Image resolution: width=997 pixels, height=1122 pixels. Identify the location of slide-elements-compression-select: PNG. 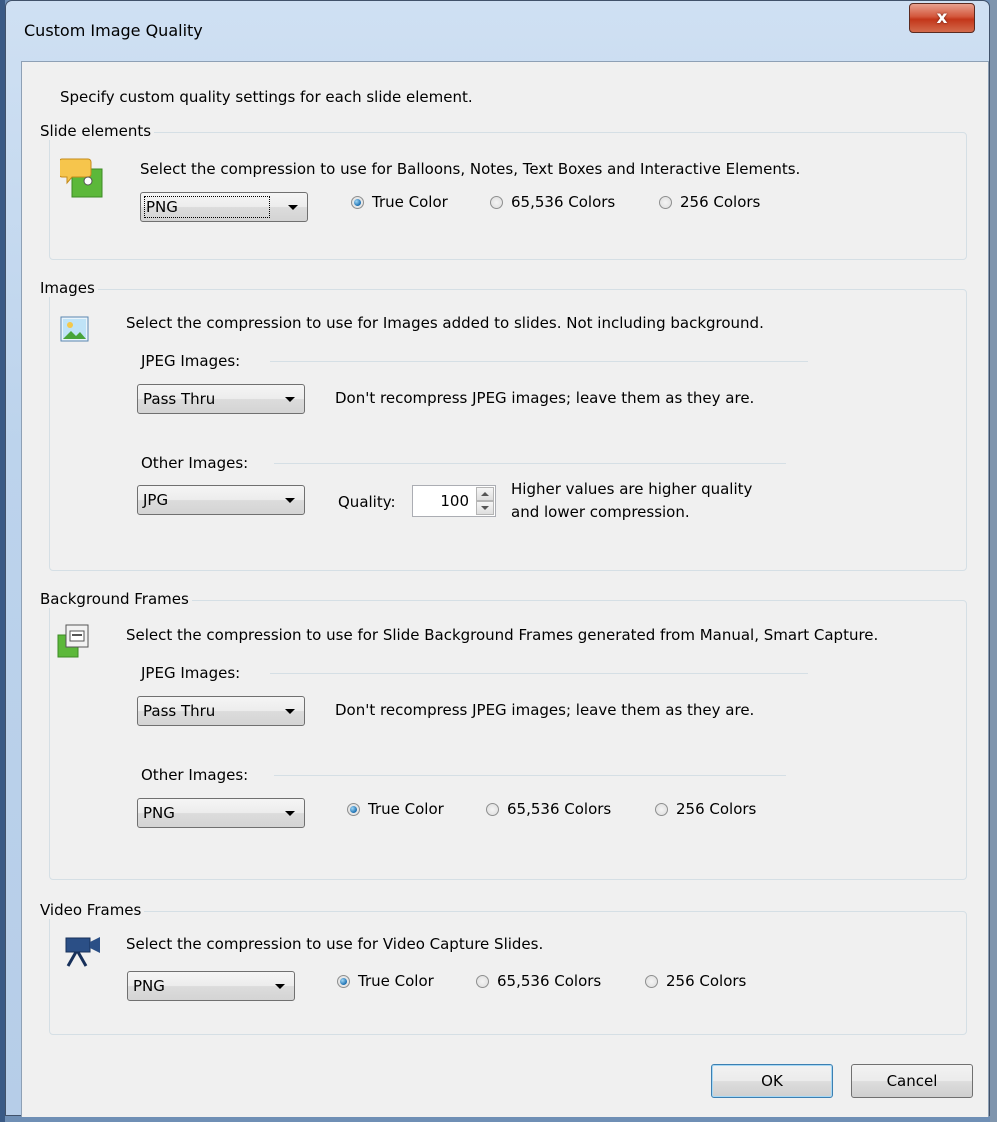
(224, 207).